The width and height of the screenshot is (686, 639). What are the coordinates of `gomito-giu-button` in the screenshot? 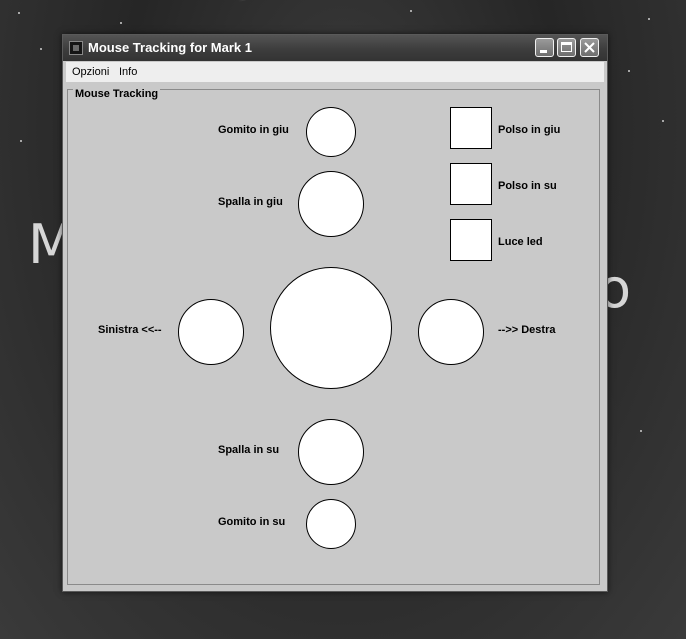 It's located at (331, 132).